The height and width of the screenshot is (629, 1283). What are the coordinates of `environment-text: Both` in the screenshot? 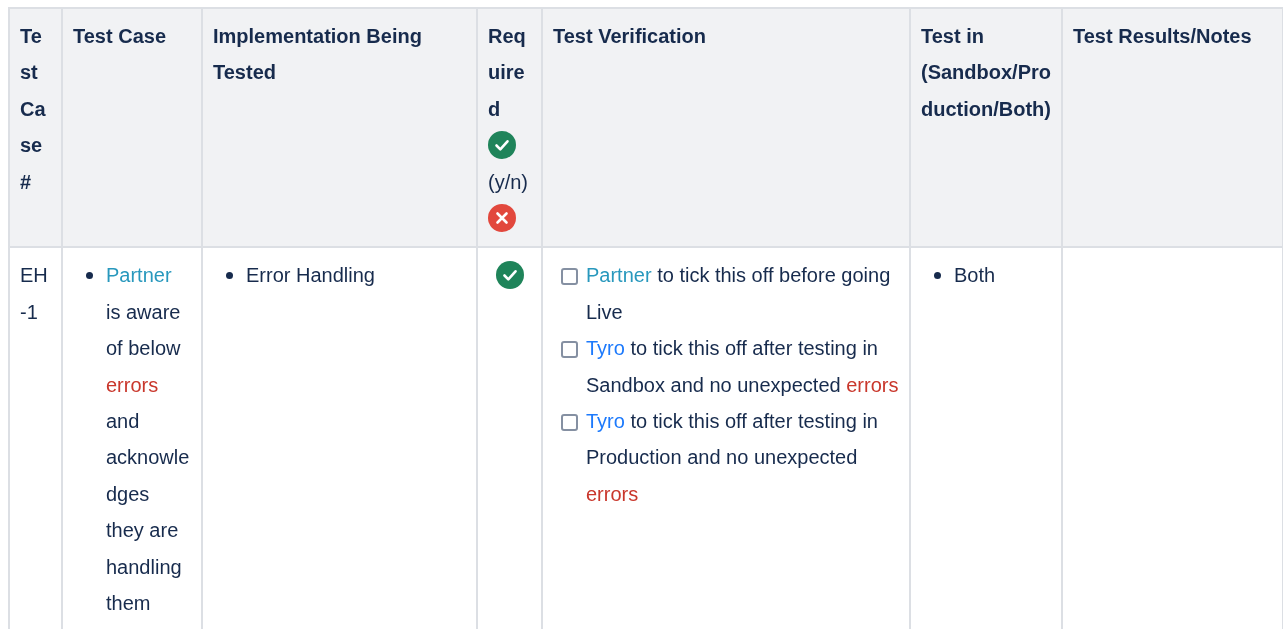 It's located at (975, 276).